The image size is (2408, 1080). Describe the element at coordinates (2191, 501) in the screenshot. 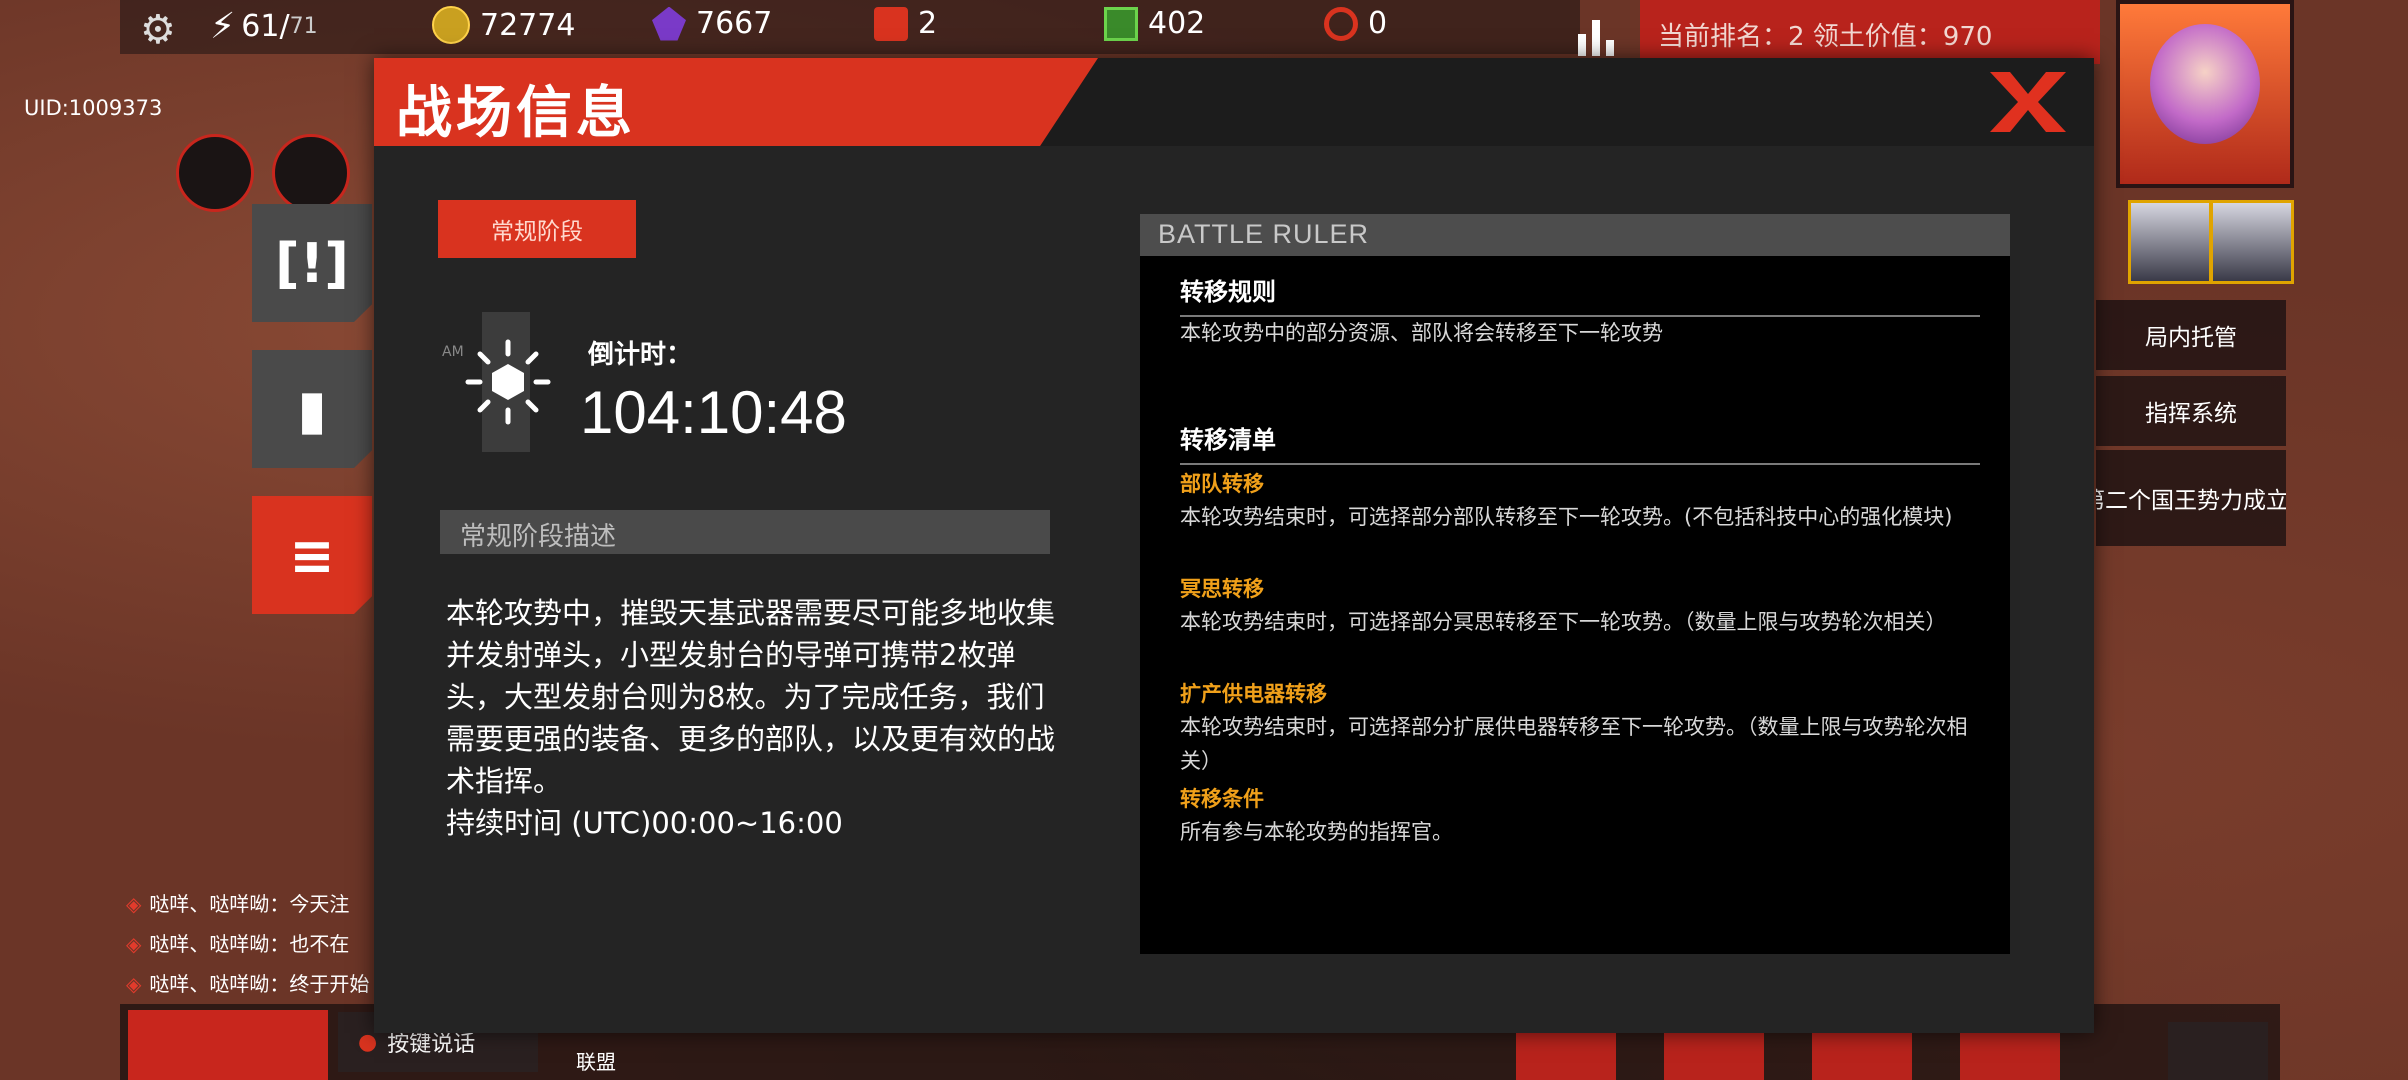

I see `event-notice-text: 第二个国王势力成立` at that location.